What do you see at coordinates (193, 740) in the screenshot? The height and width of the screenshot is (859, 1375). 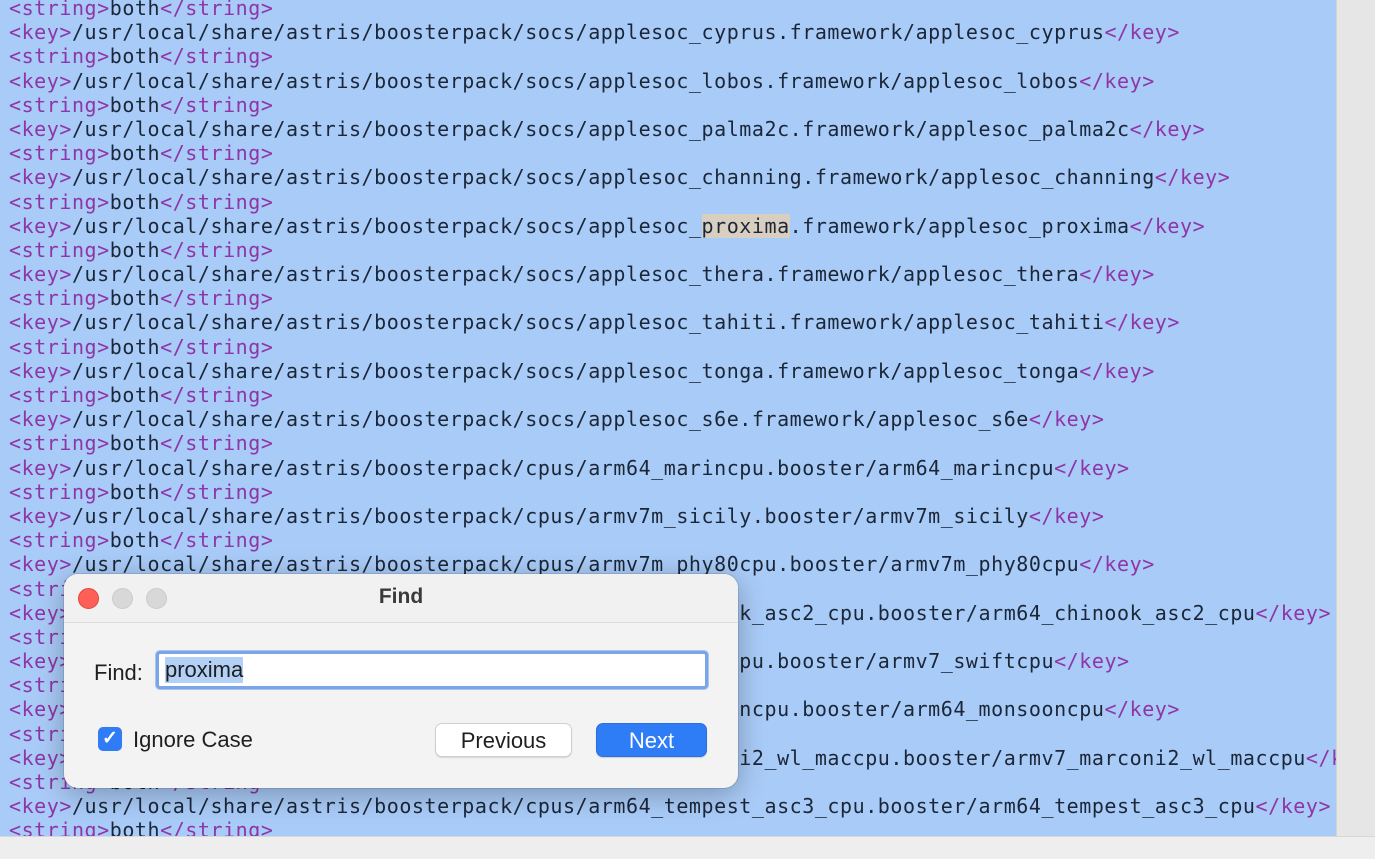 I see `ignore-case-label: Ignore Case` at bounding box center [193, 740].